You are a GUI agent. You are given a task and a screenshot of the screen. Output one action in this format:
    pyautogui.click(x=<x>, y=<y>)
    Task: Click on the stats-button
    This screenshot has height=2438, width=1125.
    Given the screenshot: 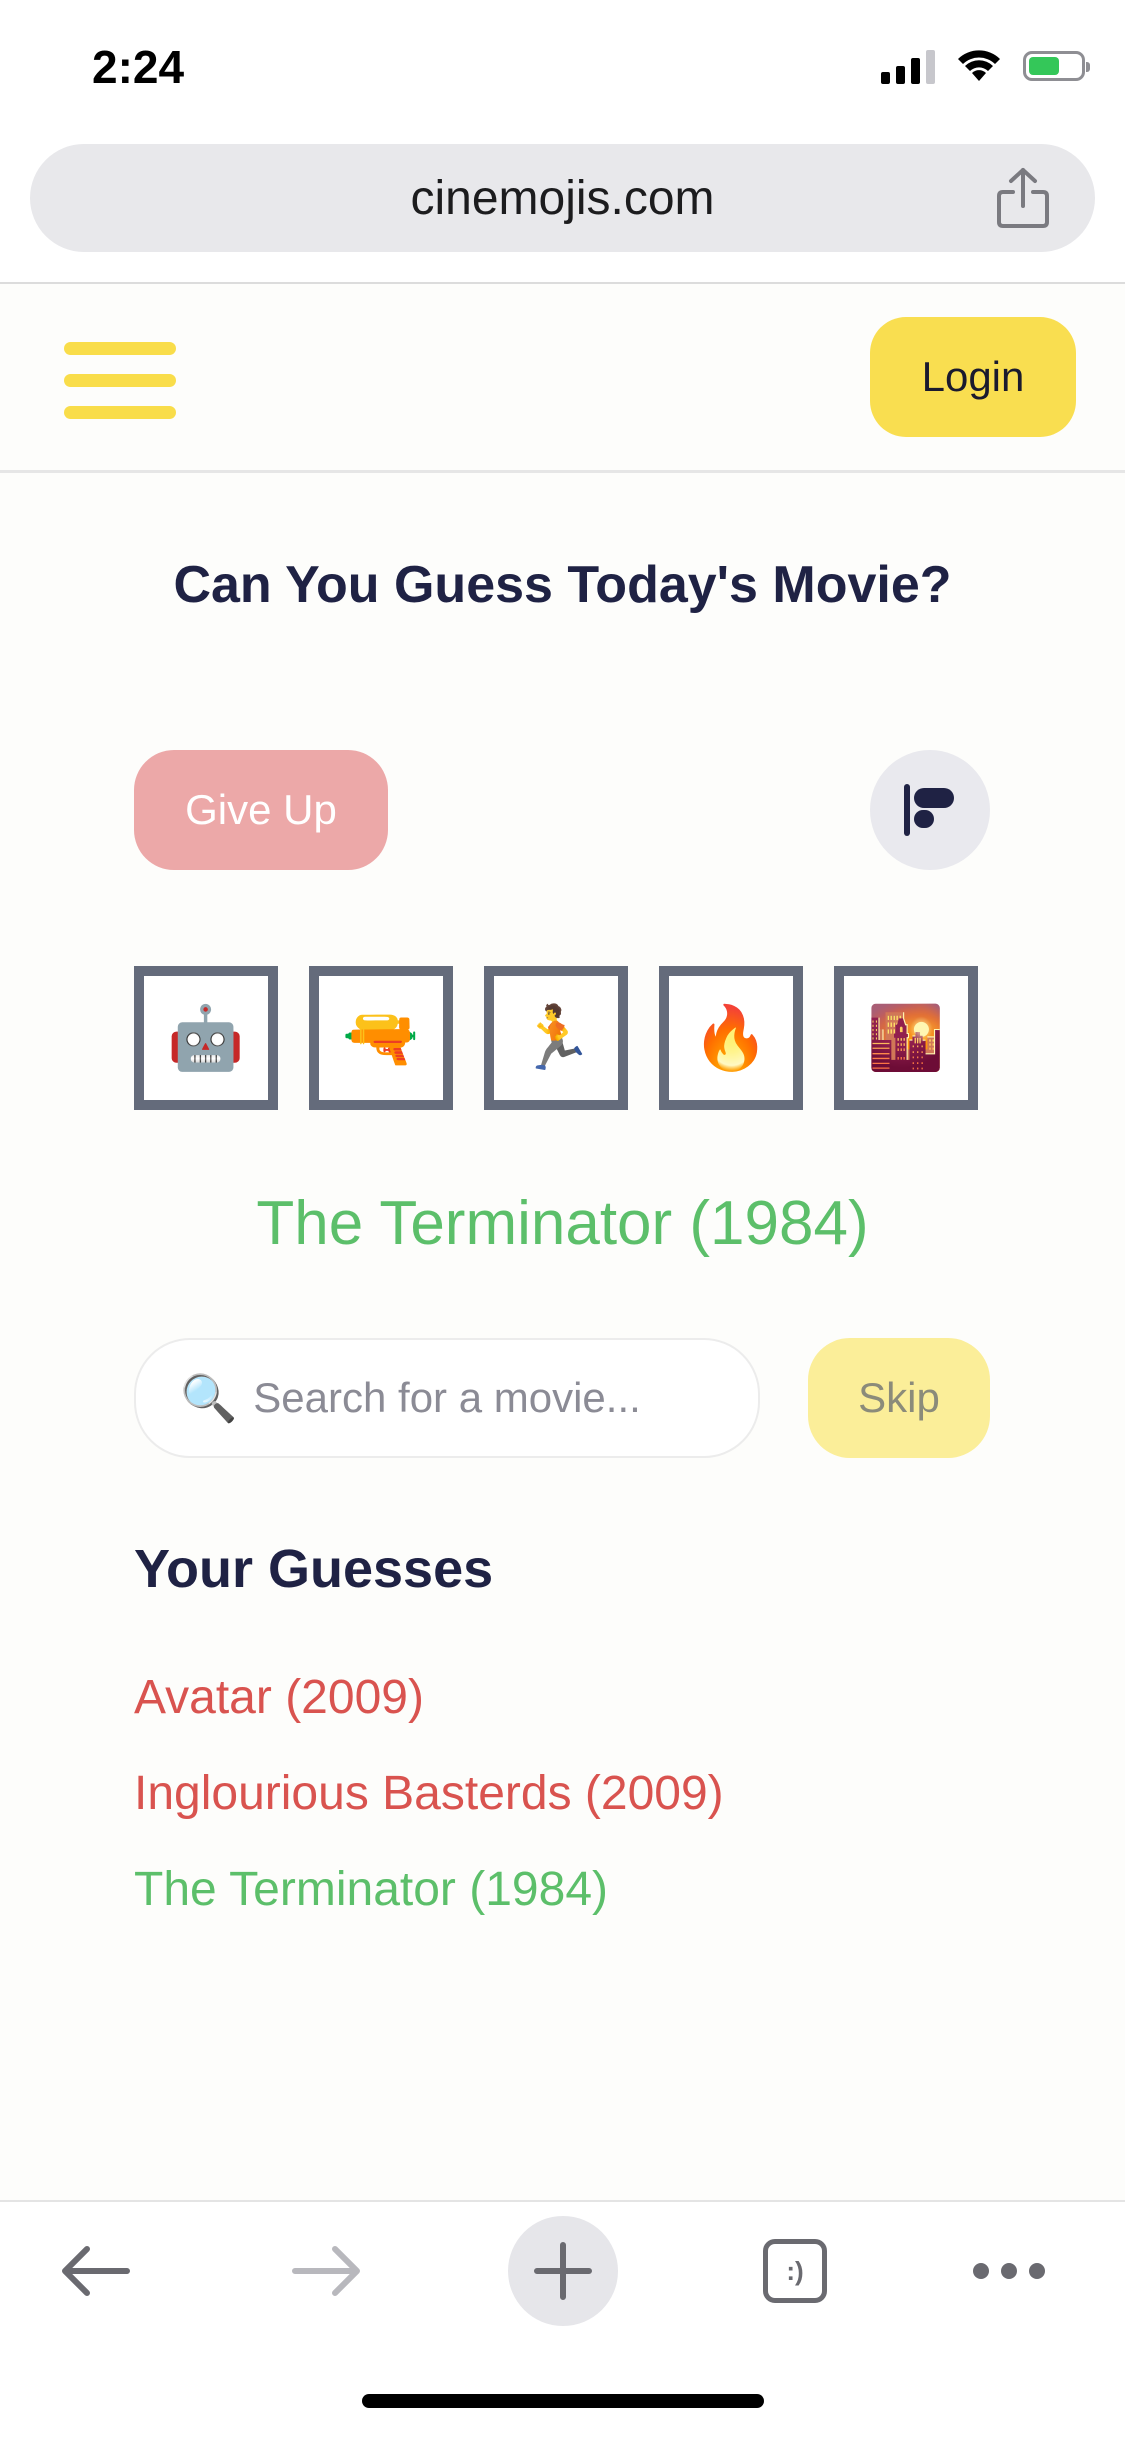 What is the action you would take?
    pyautogui.click(x=930, y=810)
    